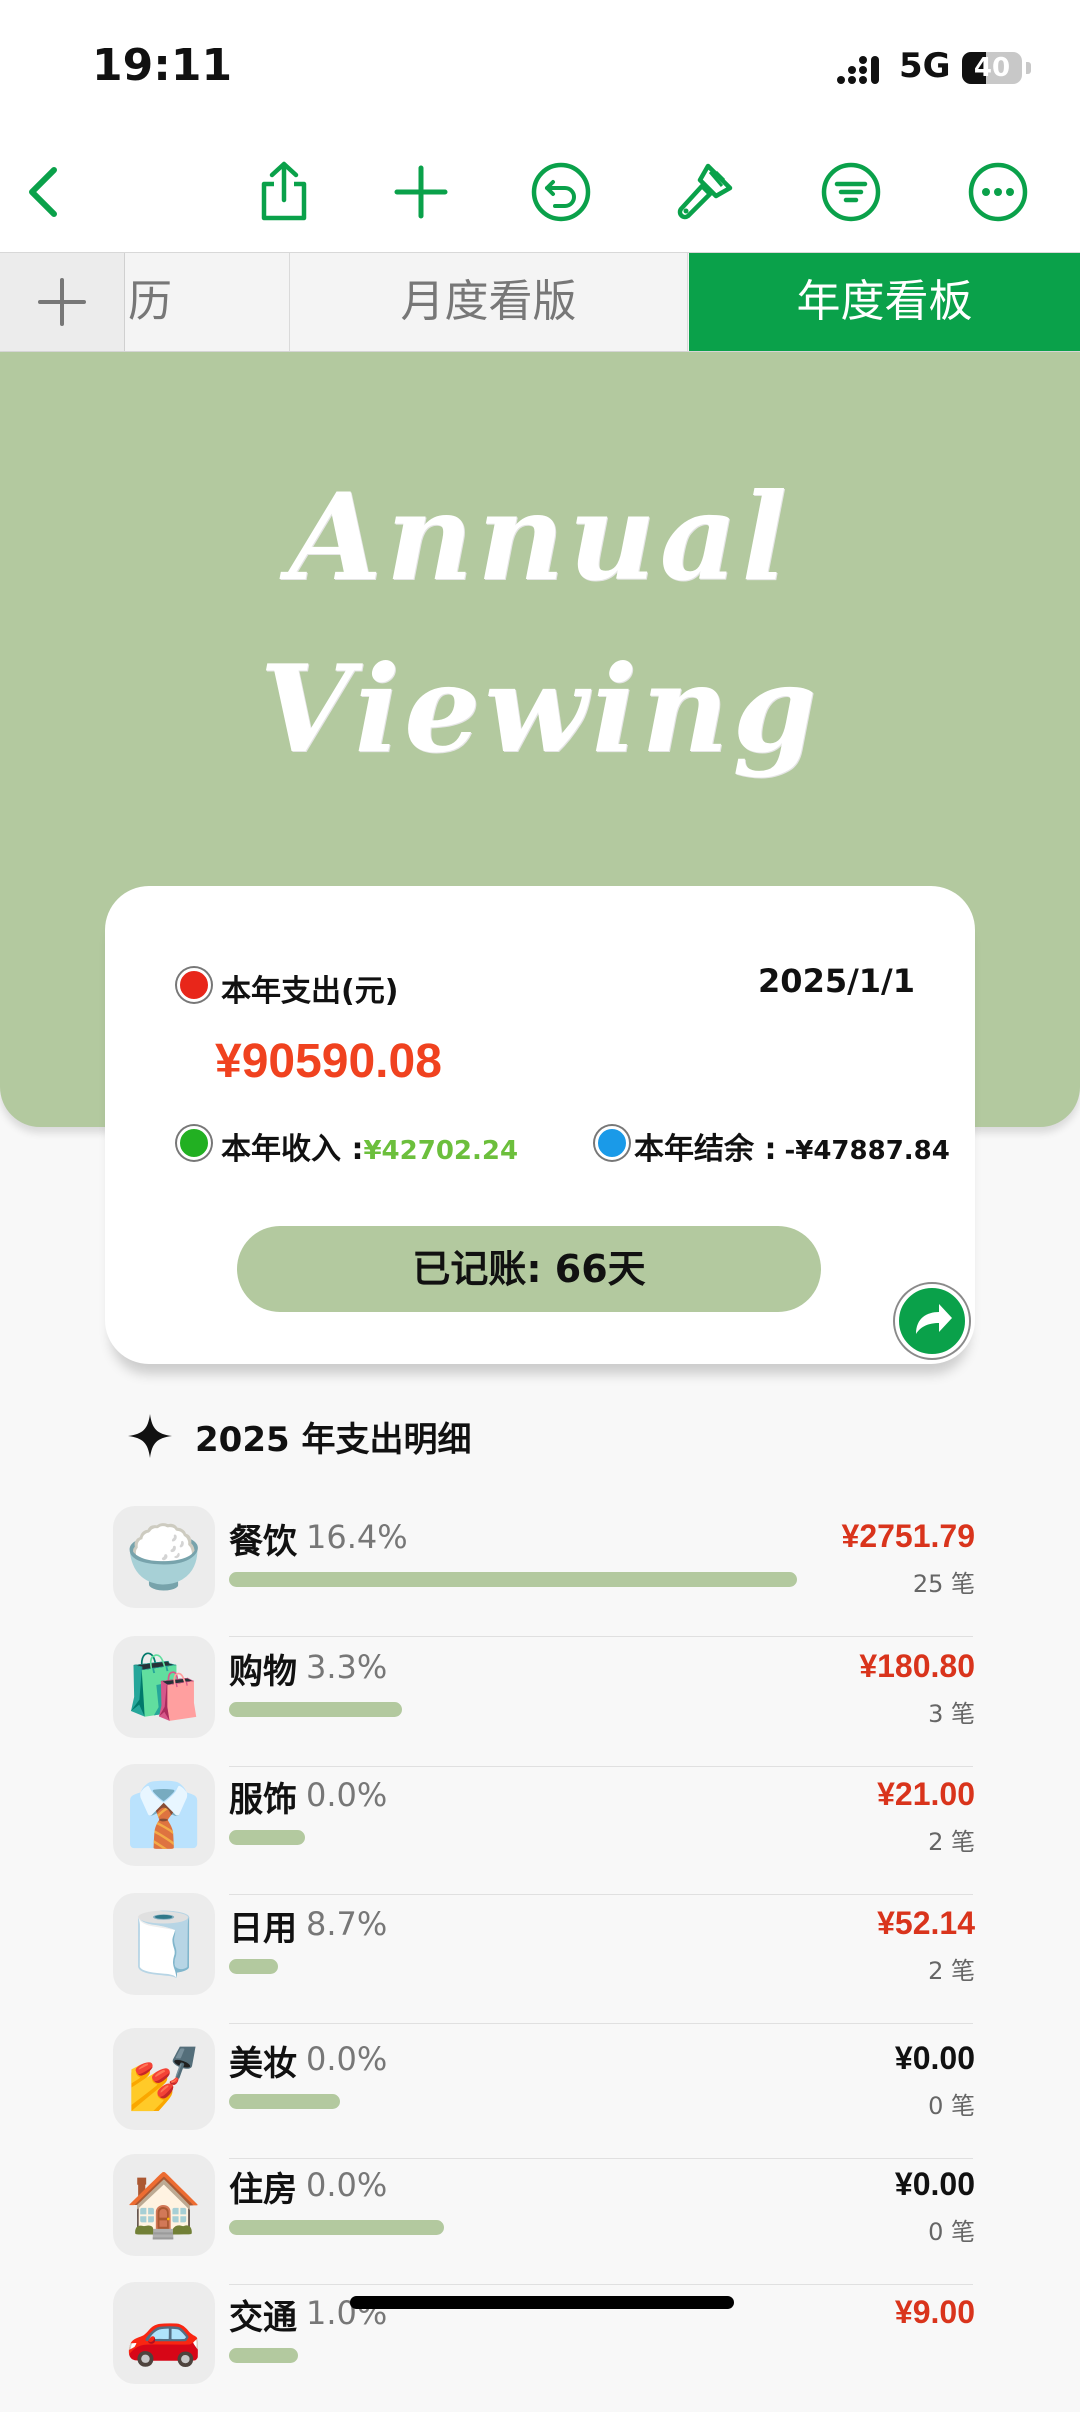 Image resolution: width=1080 pixels, height=2412 pixels. What do you see at coordinates (347, 1924) in the screenshot?
I see `category-percent: 8.7%` at bounding box center [347, 1924].